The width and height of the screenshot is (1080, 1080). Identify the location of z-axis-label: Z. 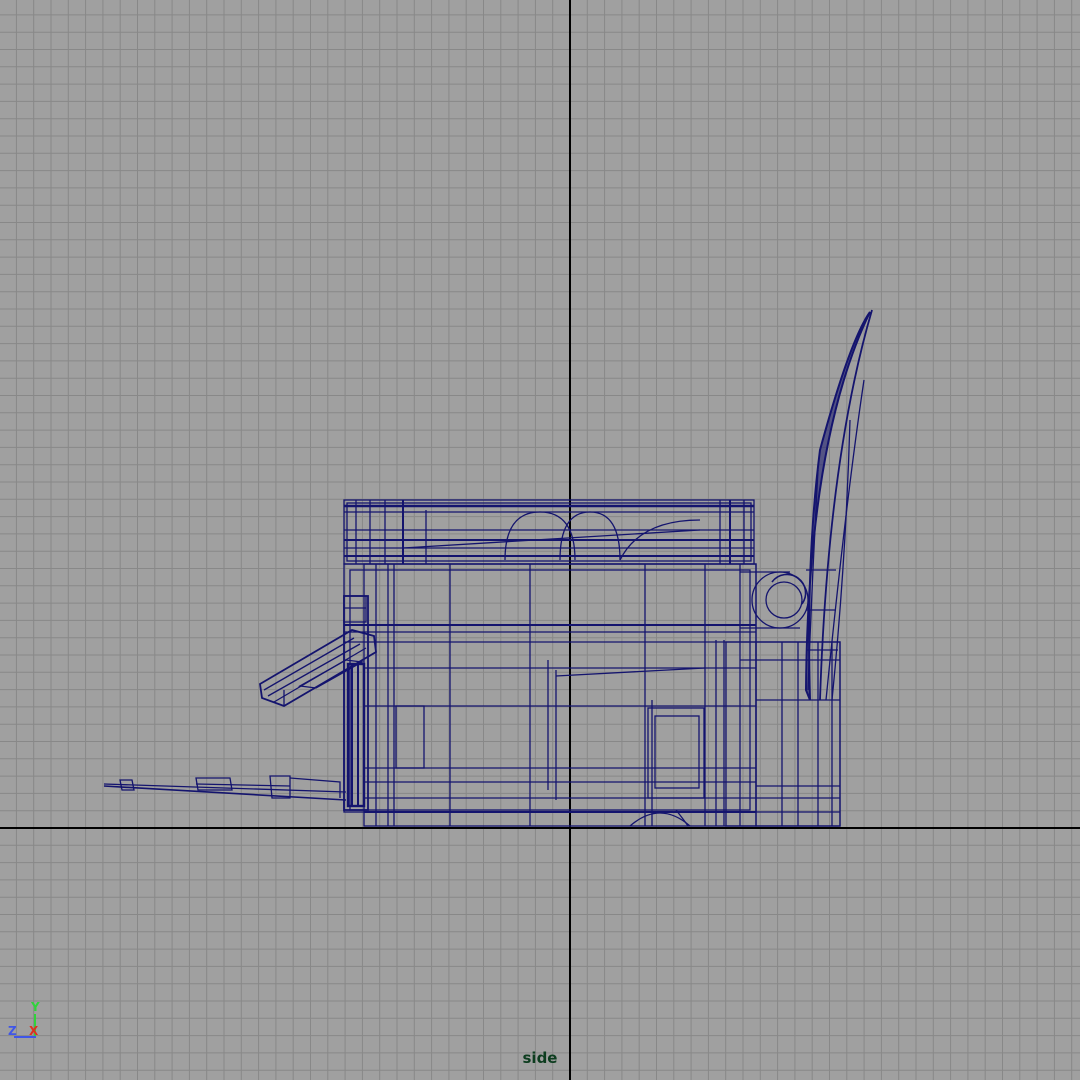
(12, 1031).